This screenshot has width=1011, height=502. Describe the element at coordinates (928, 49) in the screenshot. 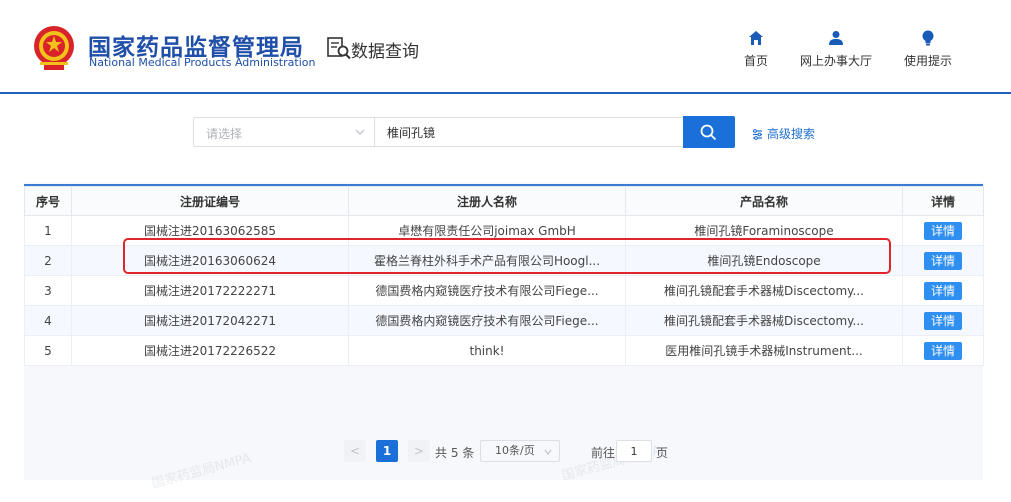

I see `nav-usage-tips: 使用提示` at that location.